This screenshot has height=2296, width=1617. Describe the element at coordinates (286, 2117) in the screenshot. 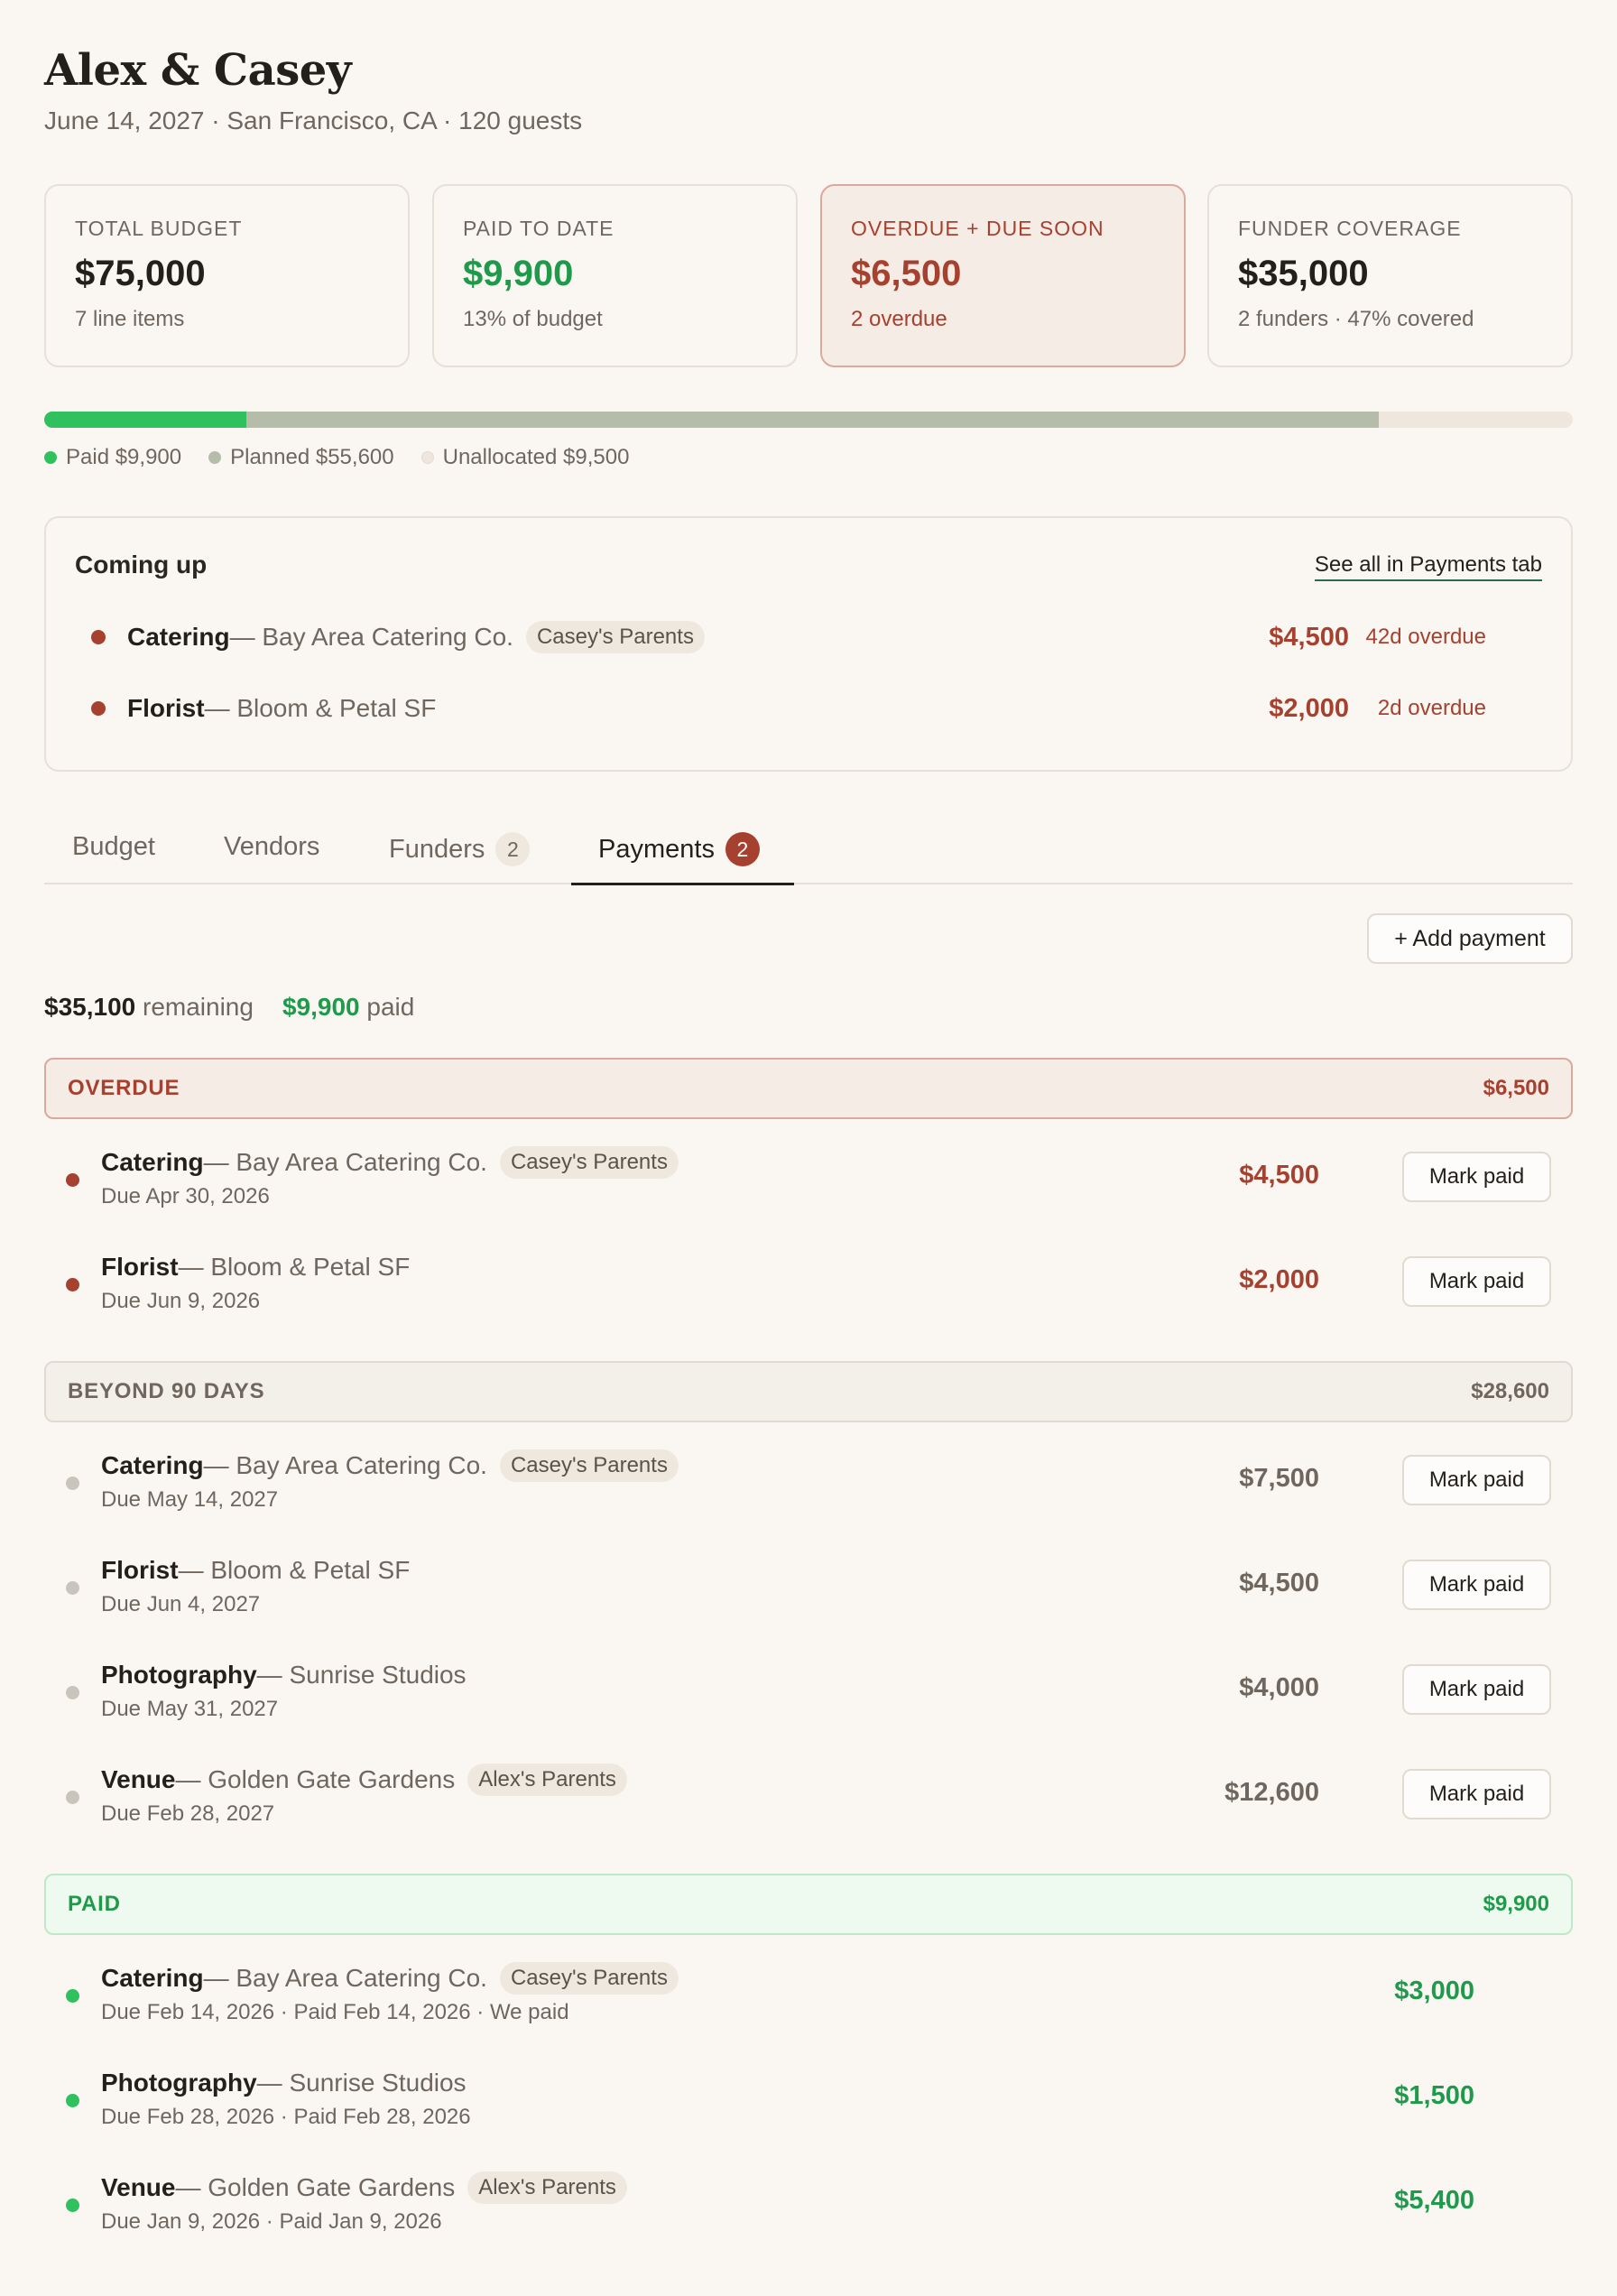

I see `payment-due-date: Due Feb 28, 2026 · Paid Feb 28, 2026` at that location.